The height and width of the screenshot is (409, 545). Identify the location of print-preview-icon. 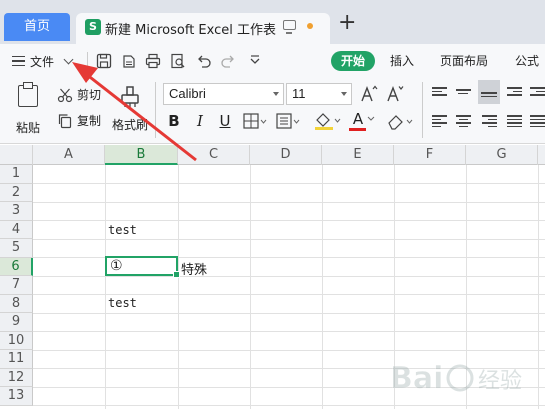
(178, 61).